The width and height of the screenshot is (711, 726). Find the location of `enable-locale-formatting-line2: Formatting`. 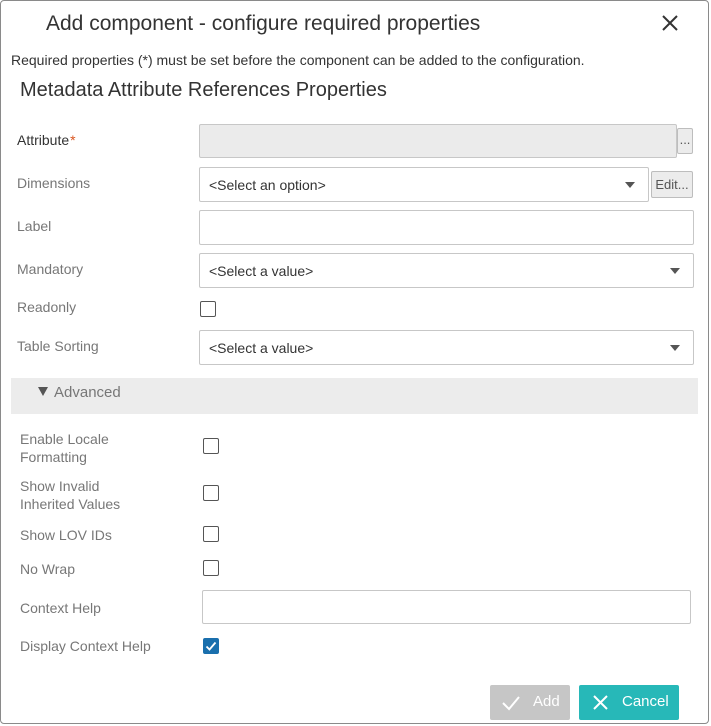

enable-locale-formatting-line2: Formatting is located at coordinates (53, 457).